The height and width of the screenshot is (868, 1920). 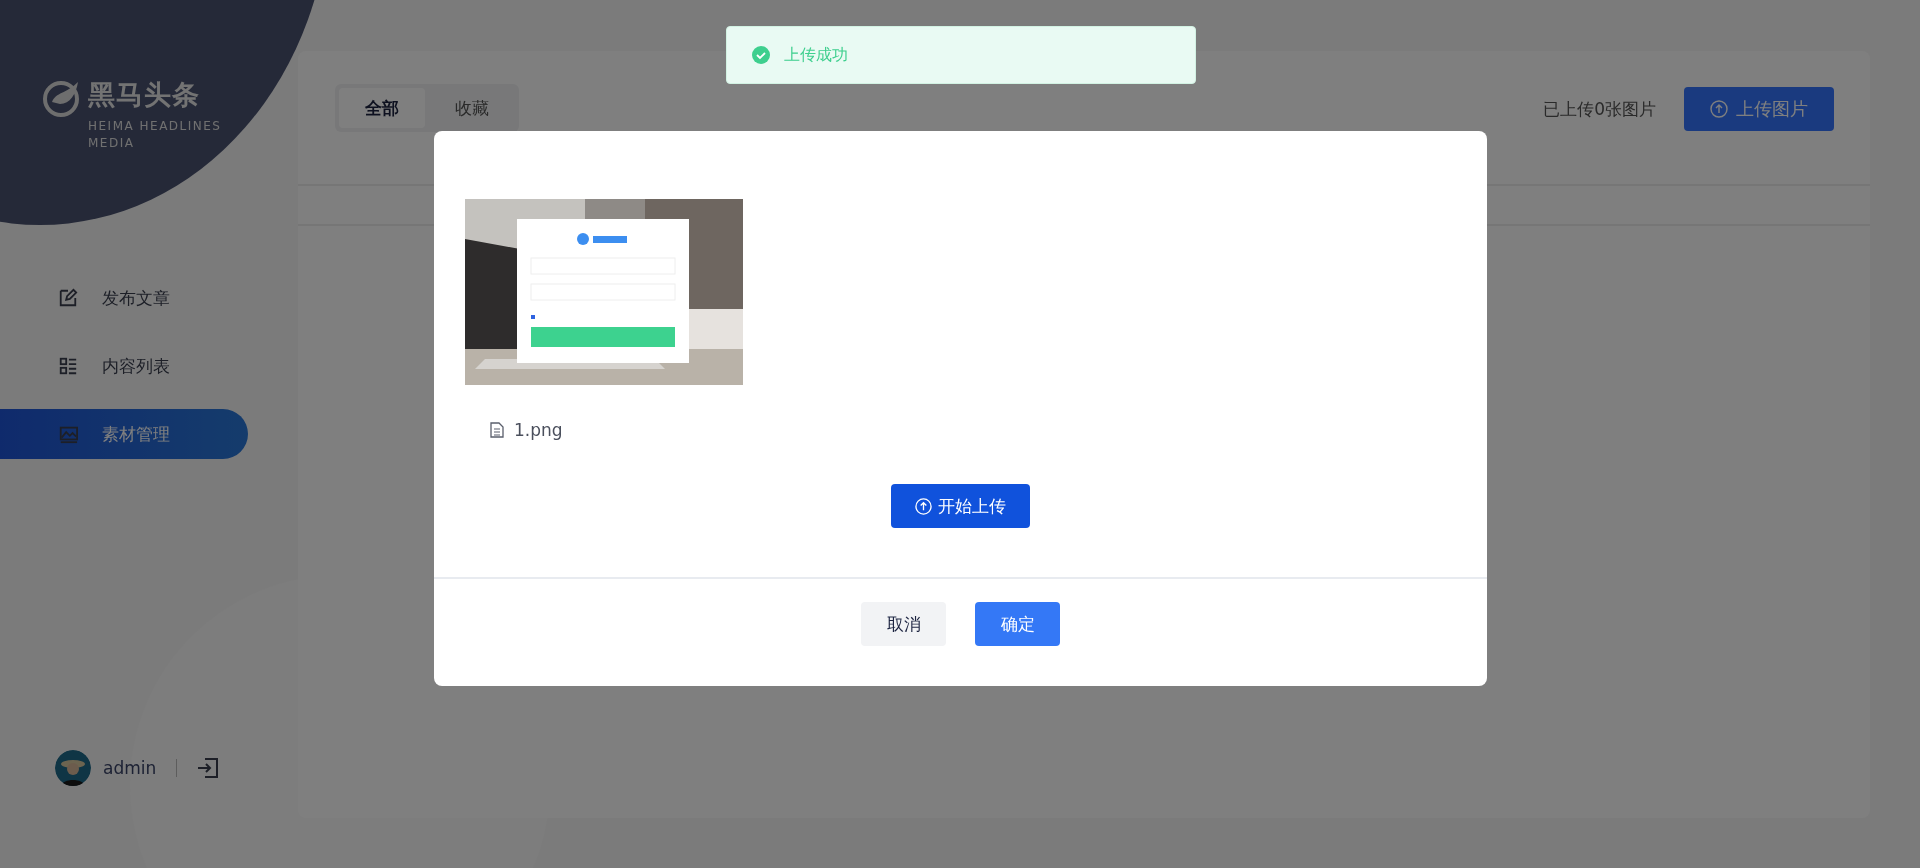 What do you see at coordinates (124, 366) in the screenshot?
I see `nav-item: 内容列表` at bounding box center [124, 366].